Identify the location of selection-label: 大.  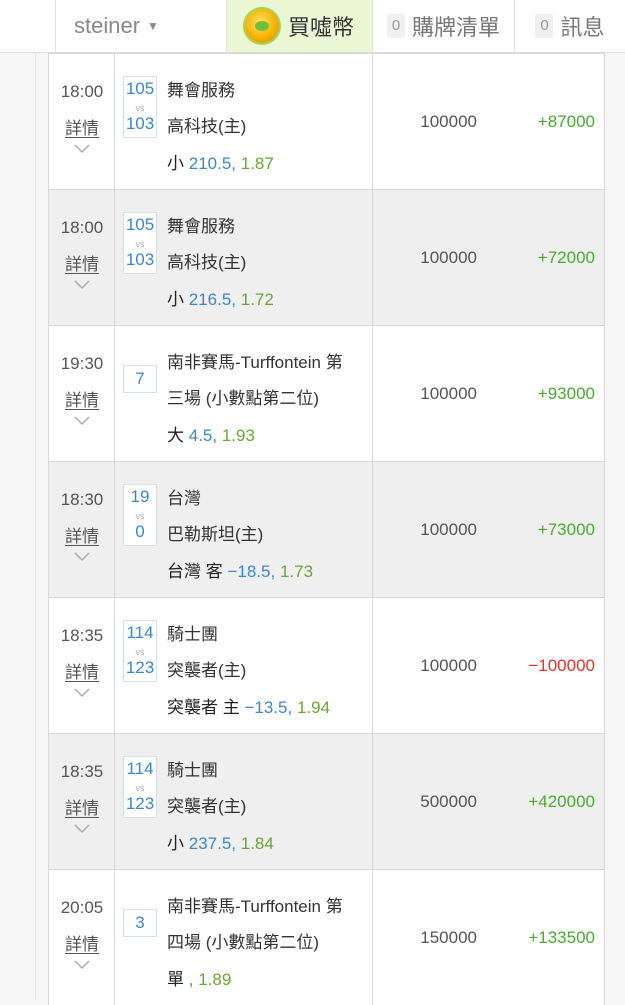
(175, 435).